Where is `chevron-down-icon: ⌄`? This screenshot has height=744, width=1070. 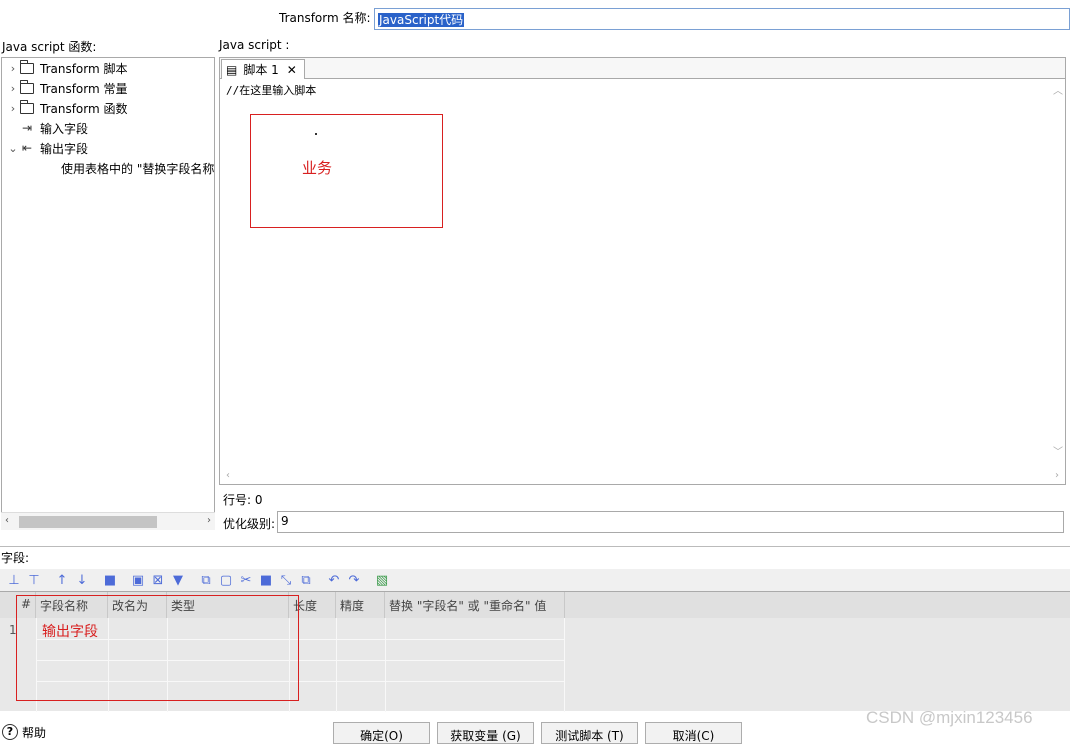 chevron-down-icon: ⌄ is located at coordinates (13, 148).